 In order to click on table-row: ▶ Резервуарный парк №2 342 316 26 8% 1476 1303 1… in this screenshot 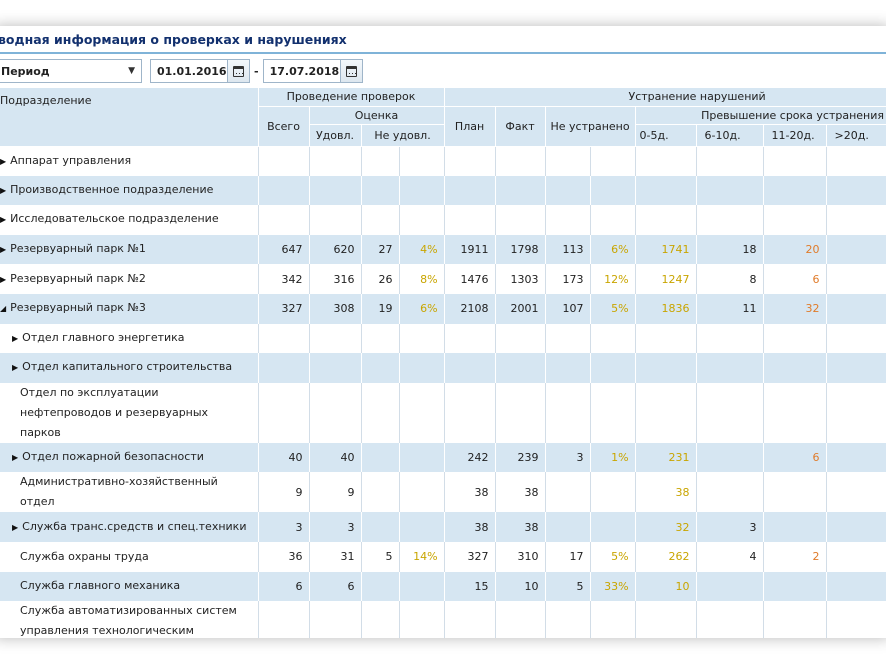, I will do `click(443, 279)`.